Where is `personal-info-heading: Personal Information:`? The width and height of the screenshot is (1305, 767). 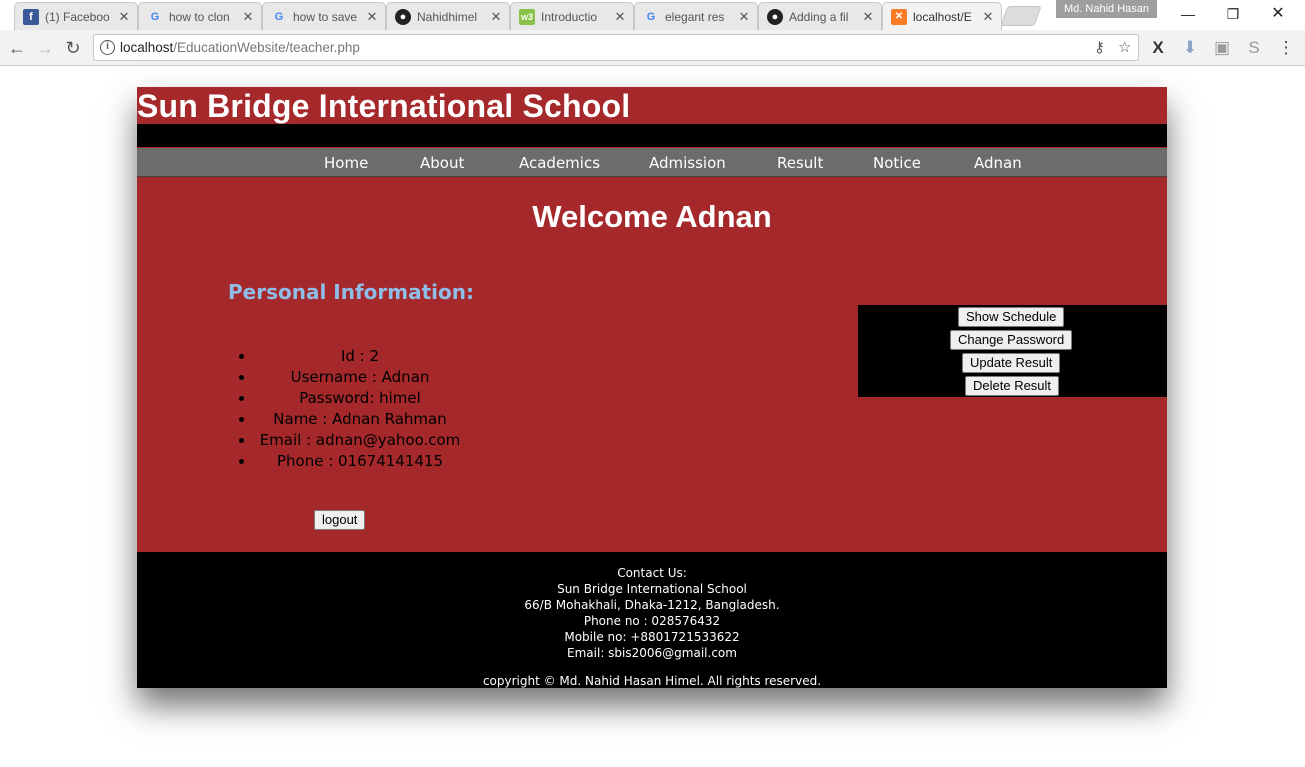
personal-info-heading: Personal Information: is located at coordinates (351, 292).